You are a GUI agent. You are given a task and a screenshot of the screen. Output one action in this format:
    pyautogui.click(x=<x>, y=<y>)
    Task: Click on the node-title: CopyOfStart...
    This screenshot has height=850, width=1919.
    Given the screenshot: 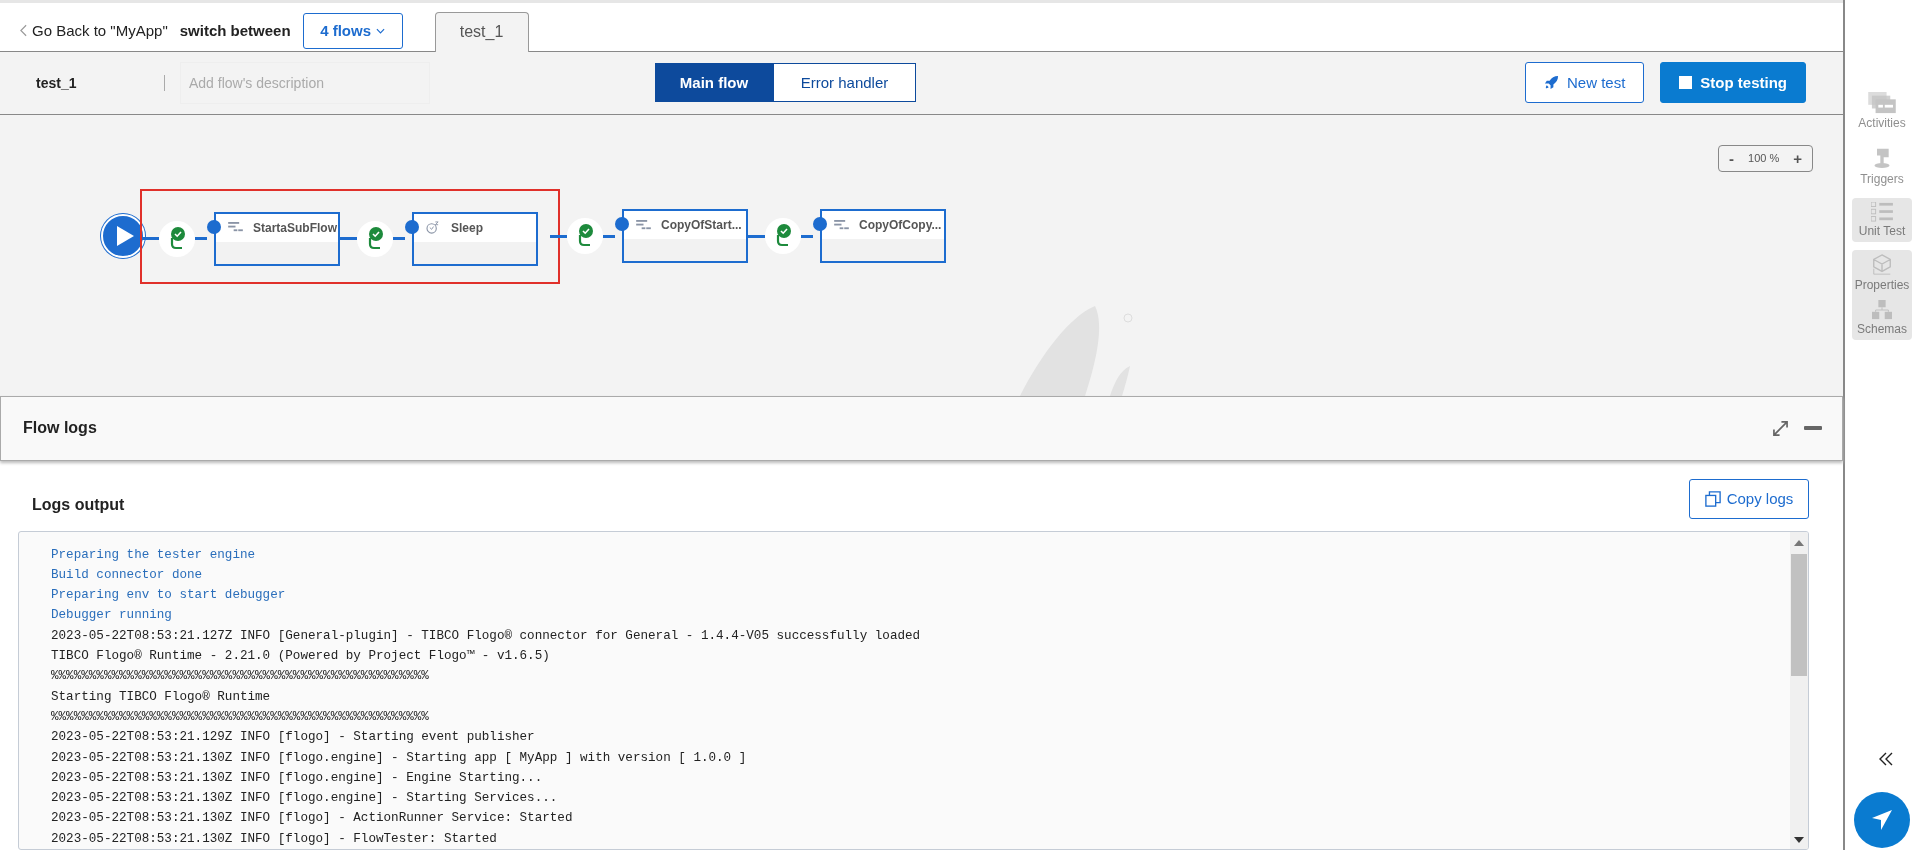 What is the action you would take?
    pyautogui.click(x=701, y=225)
    